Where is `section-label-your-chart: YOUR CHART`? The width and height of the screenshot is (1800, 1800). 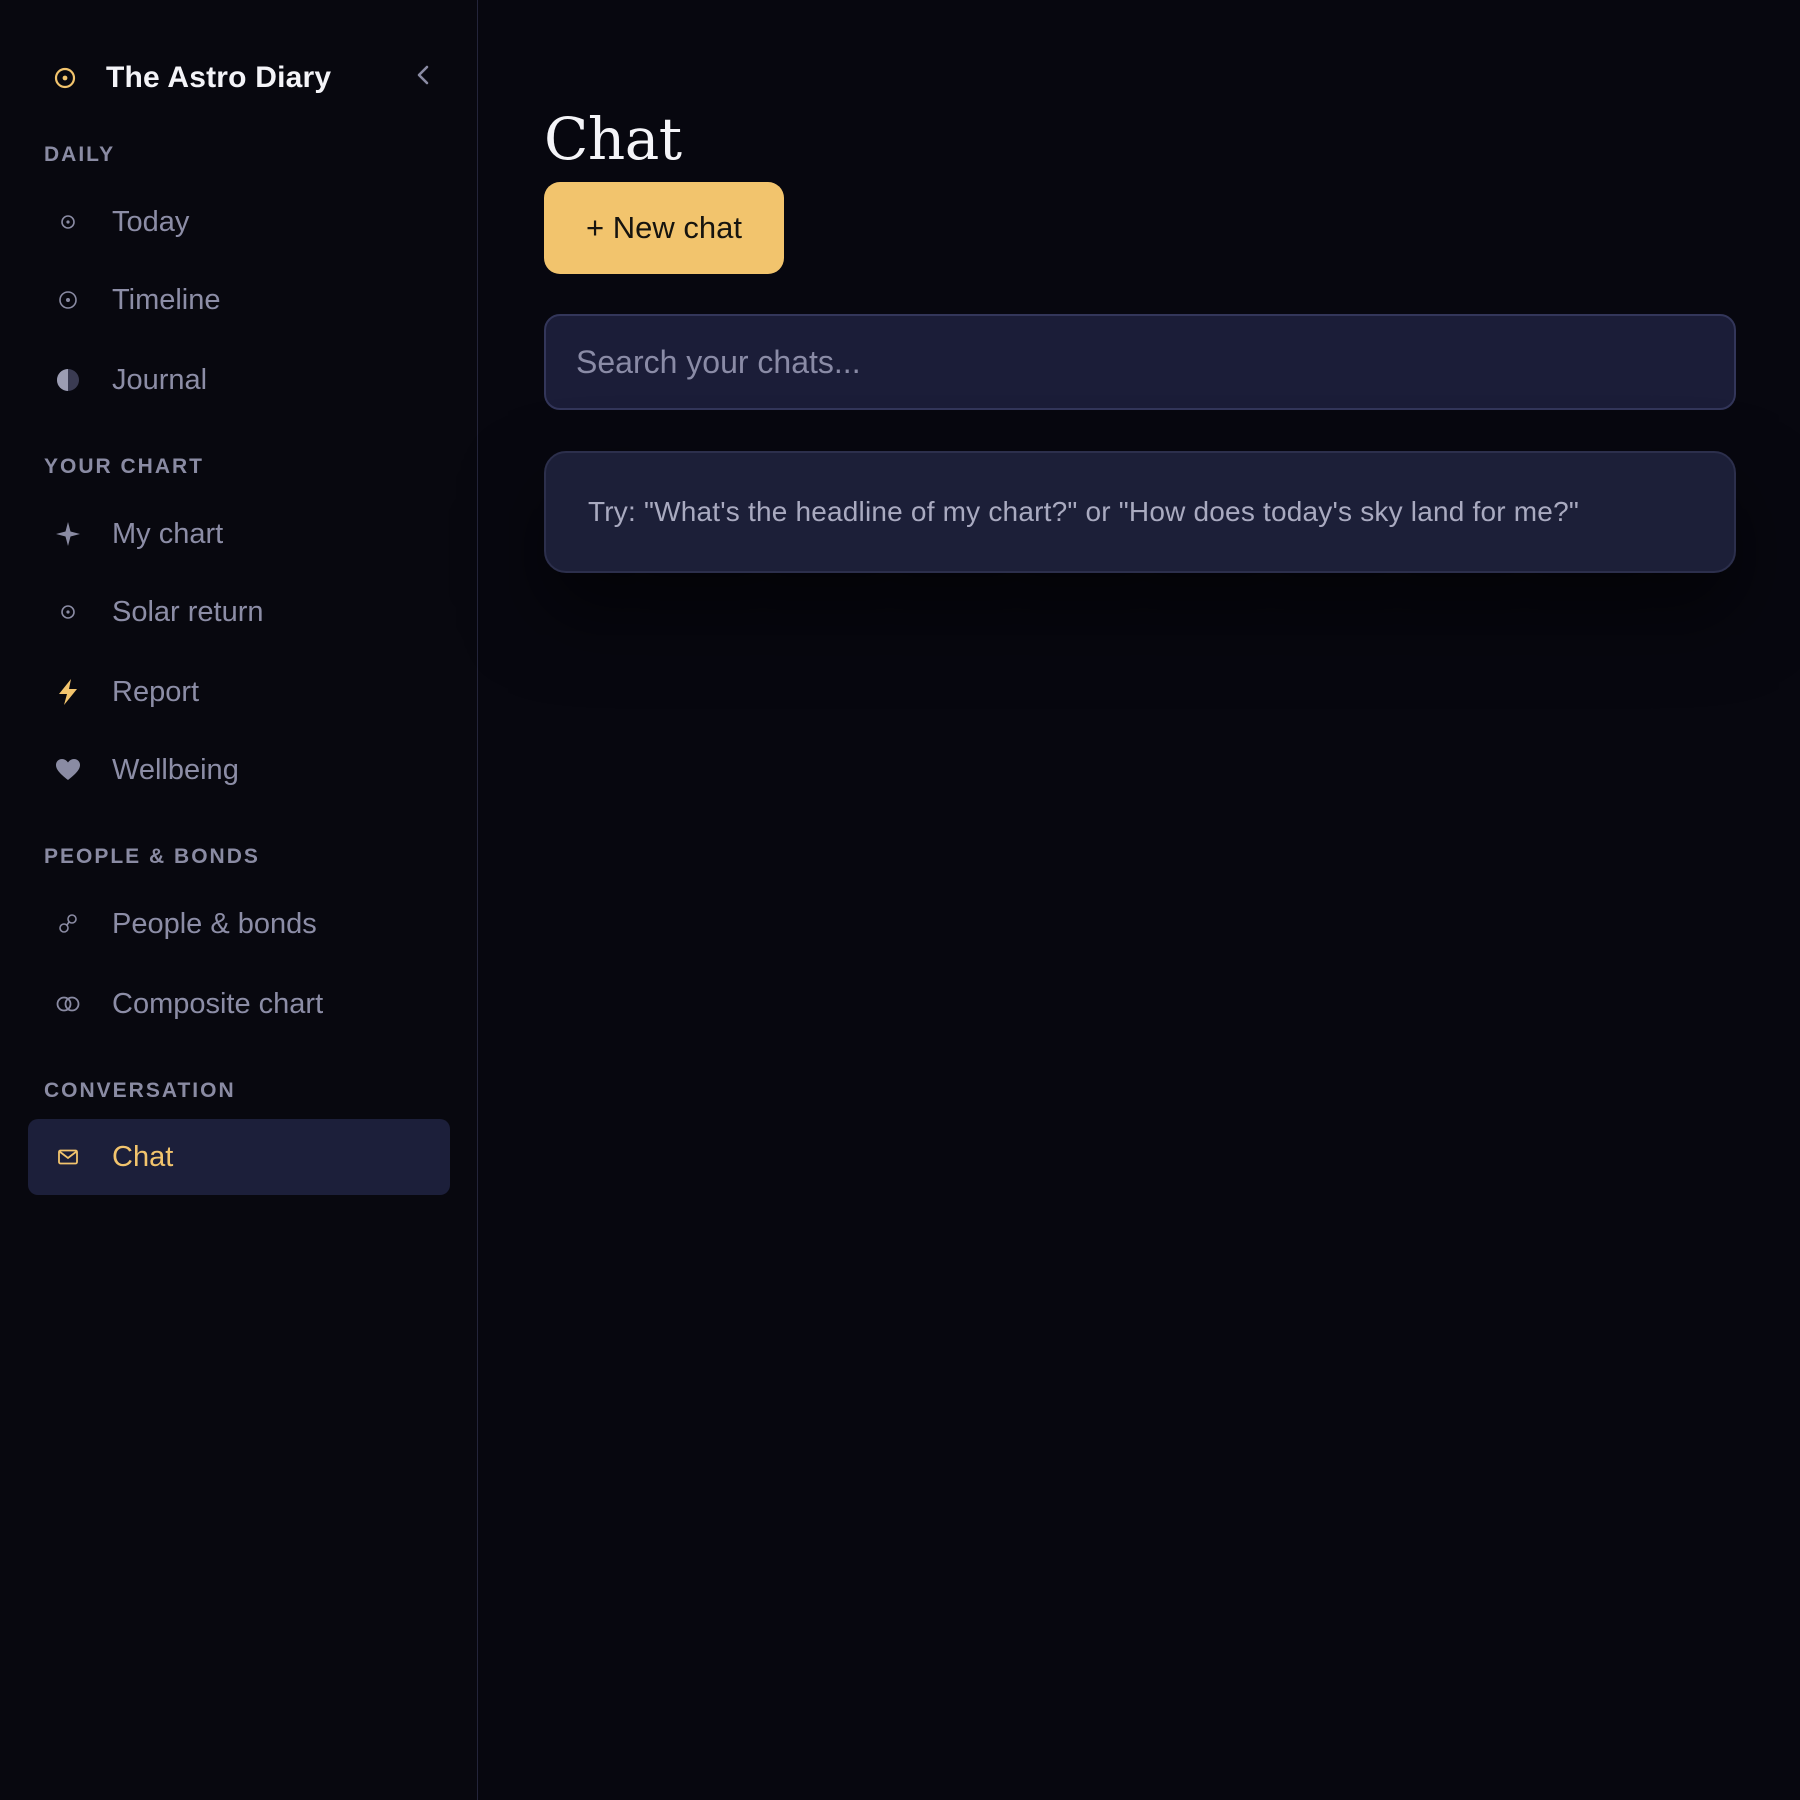 section-label-your-chart: YOUR CHART is located at coordinates (124, 466).